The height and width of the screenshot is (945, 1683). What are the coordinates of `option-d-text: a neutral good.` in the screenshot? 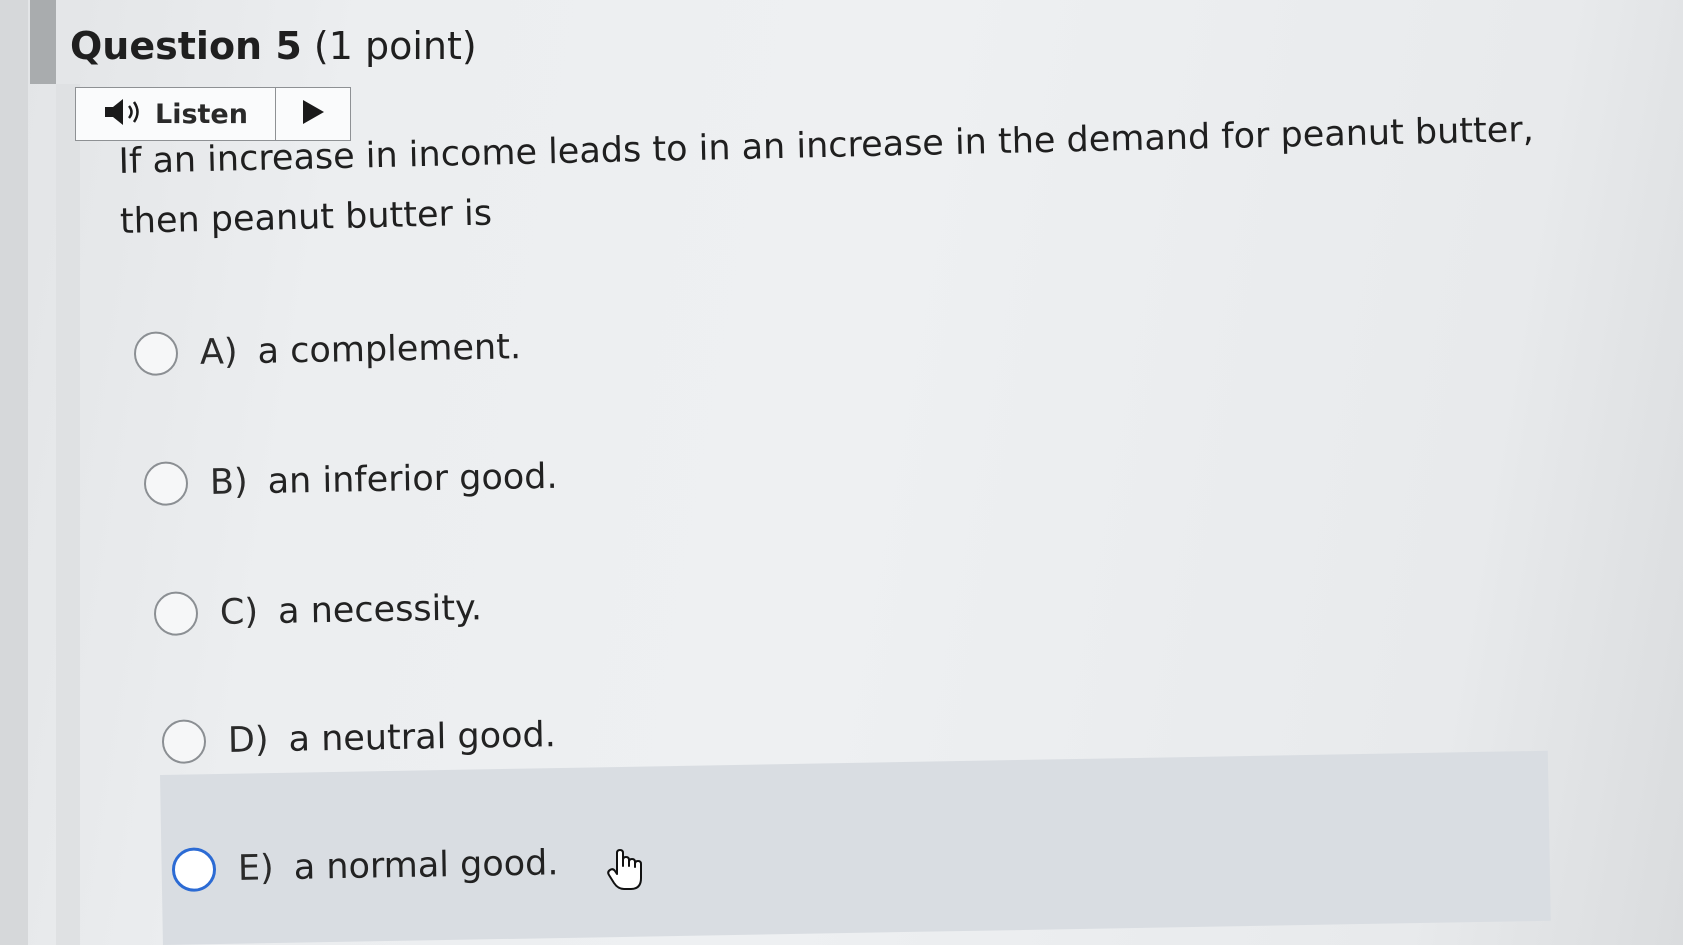 It's located at (422, 737).